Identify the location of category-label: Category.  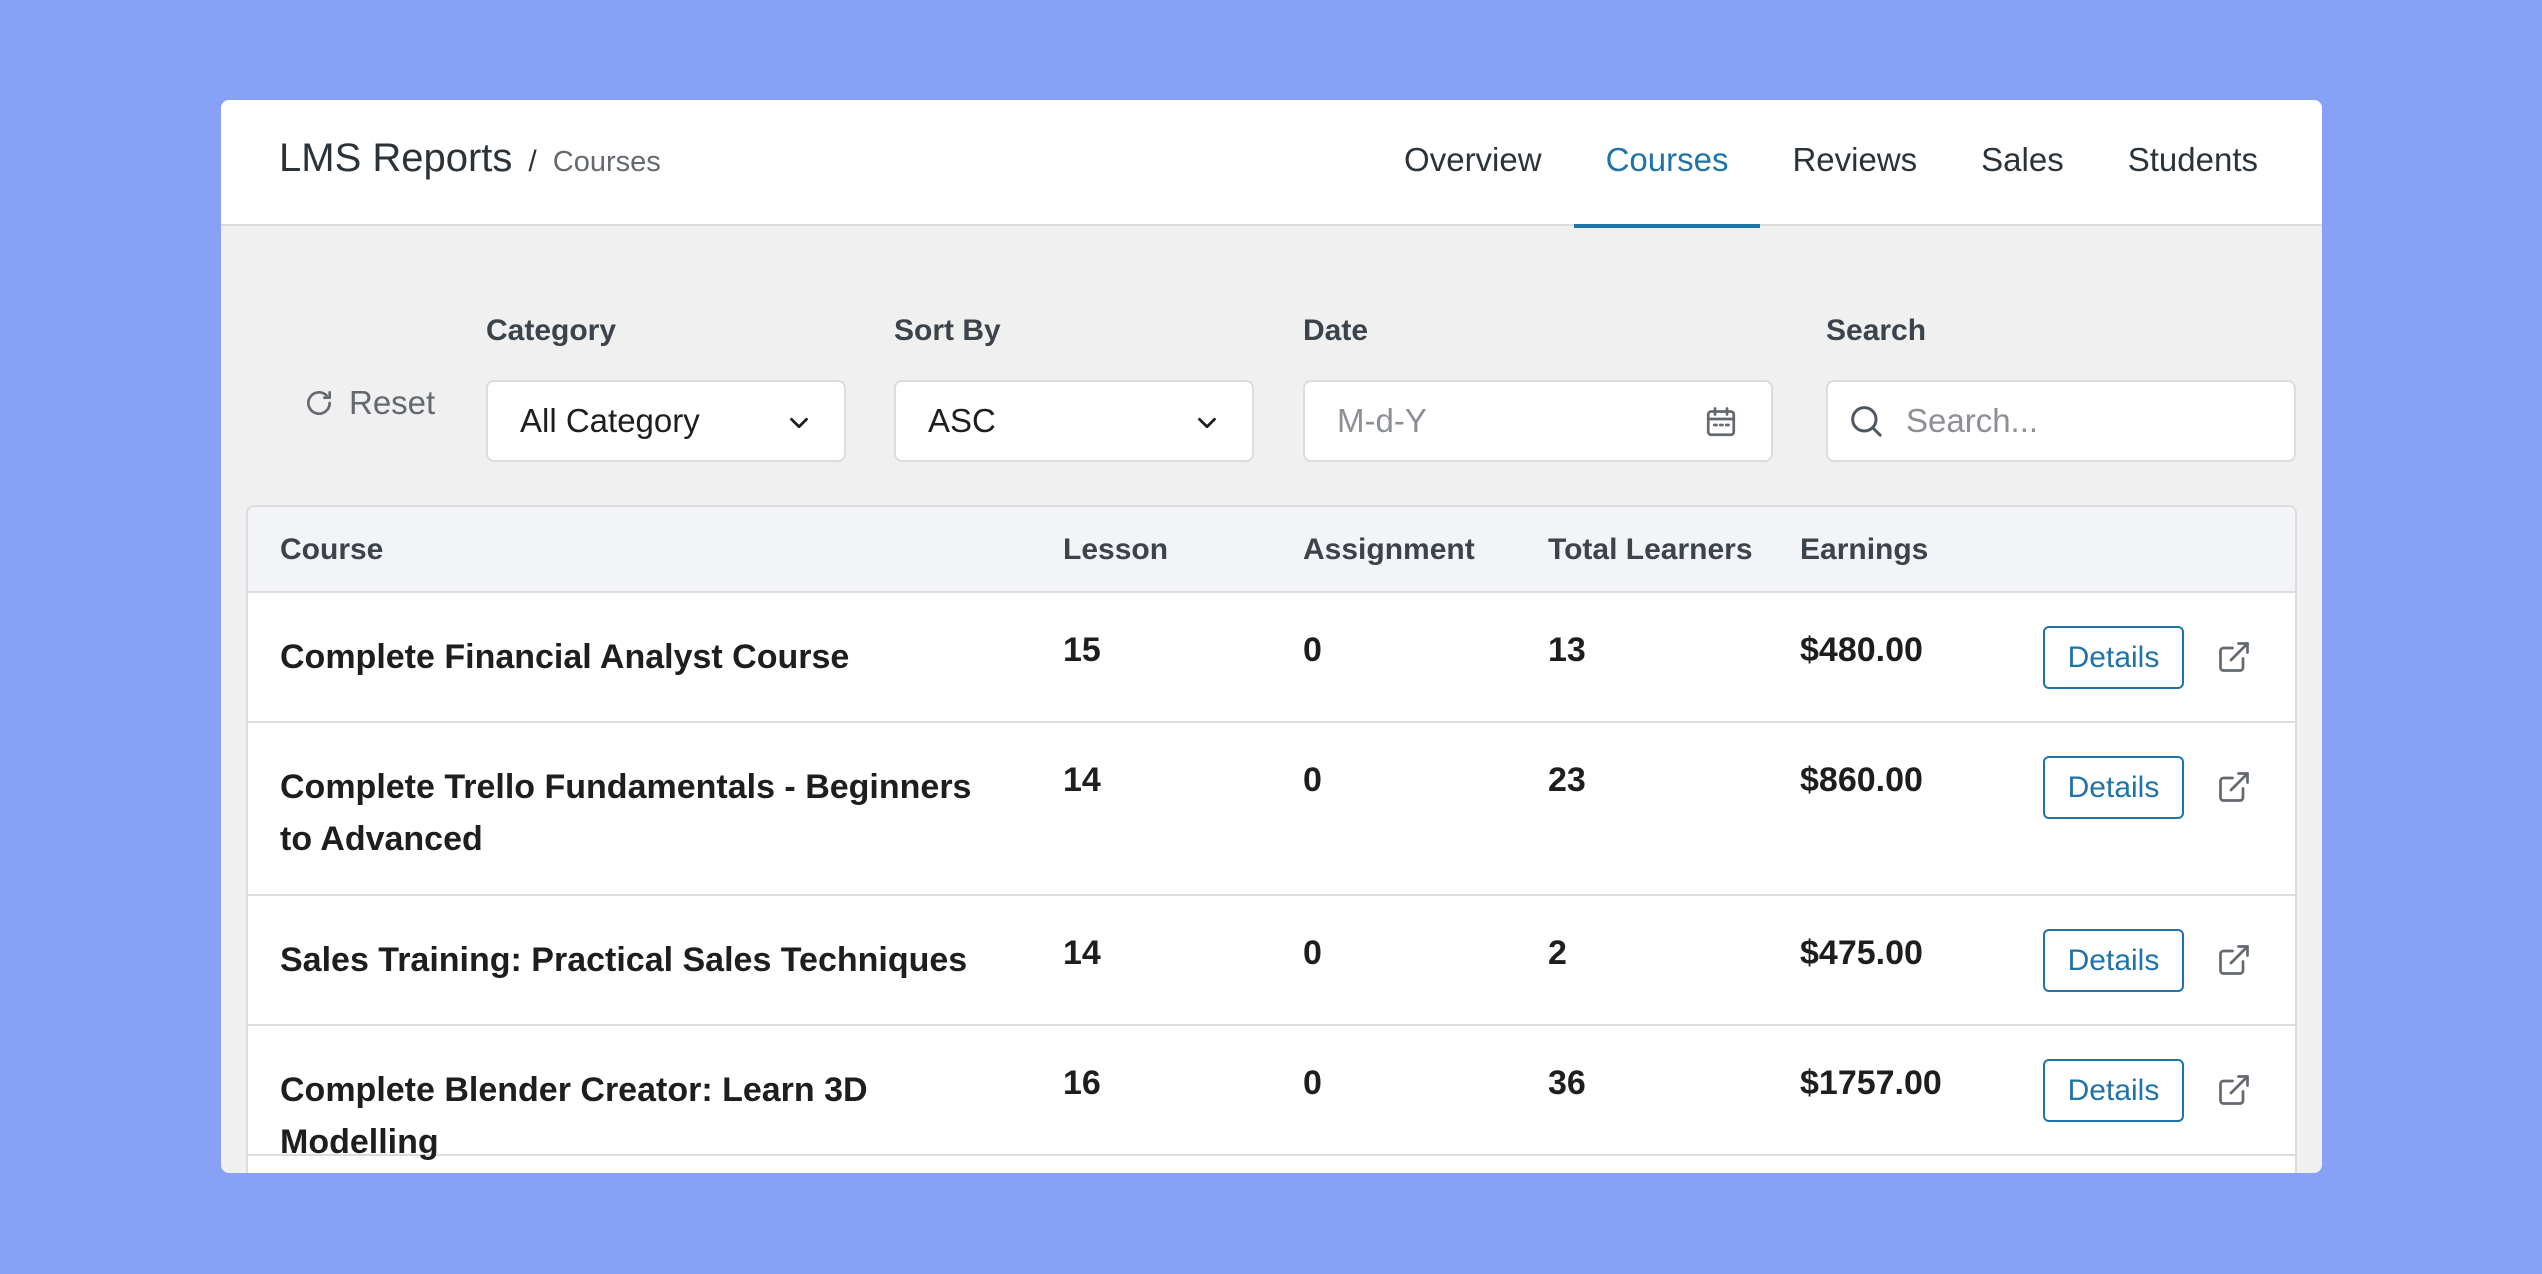
(551, 330).